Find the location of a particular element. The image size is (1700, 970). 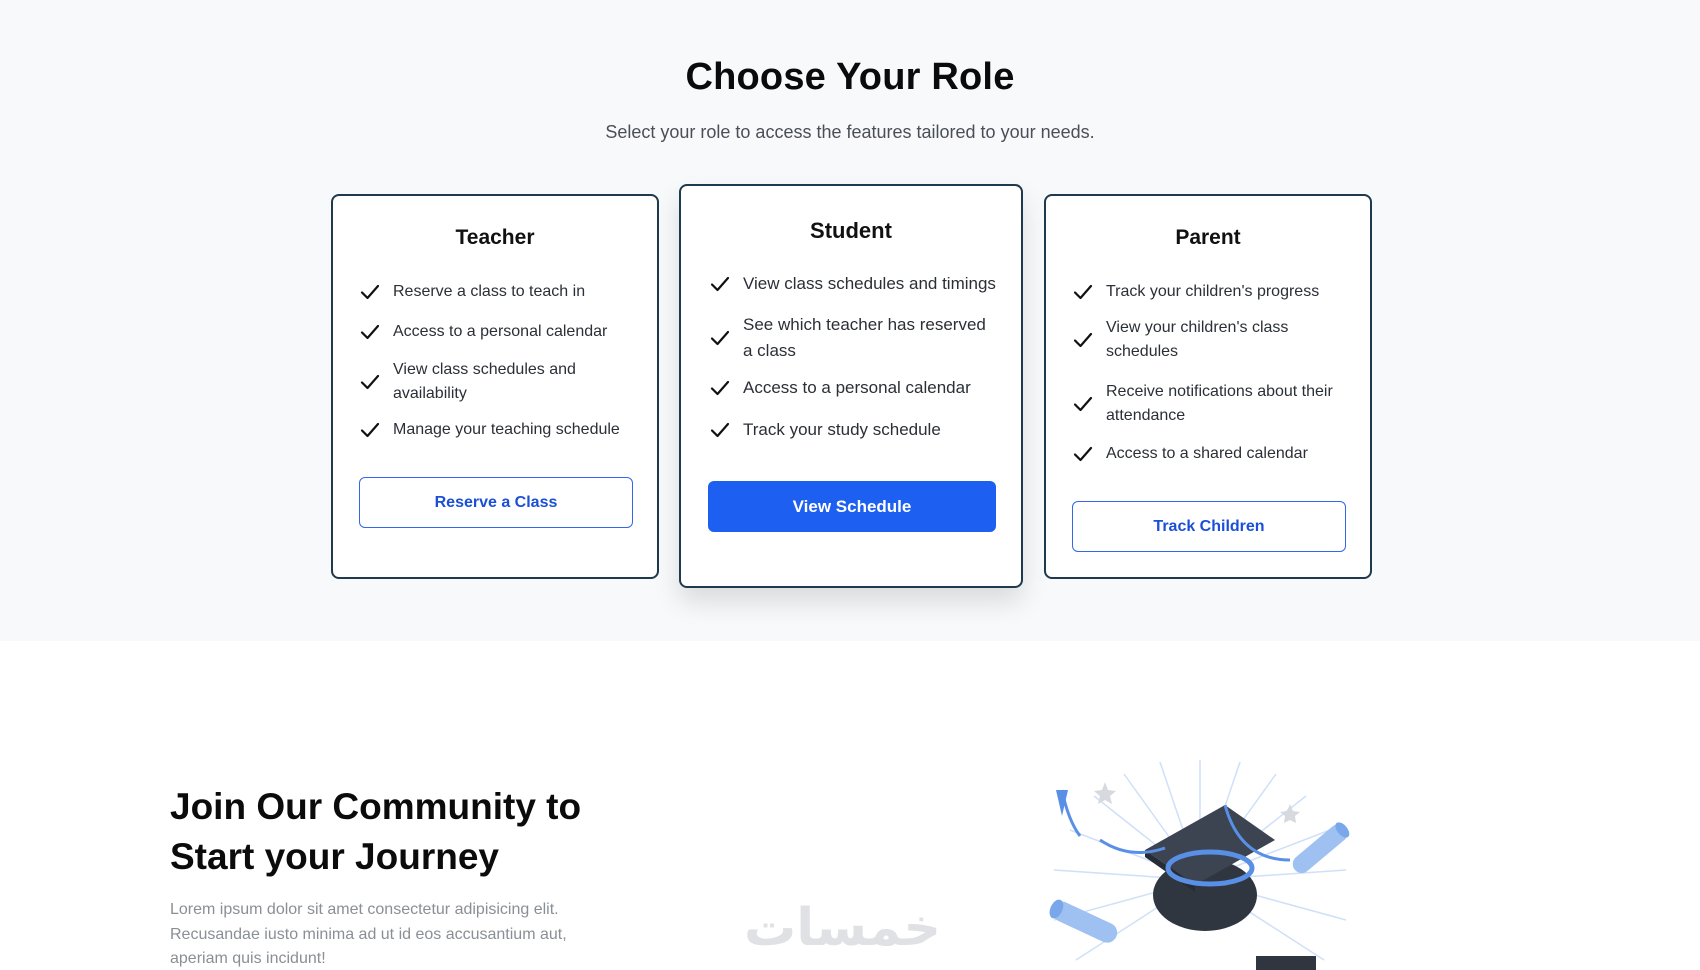

feature-text: Access to a shared calendar is located at coordinates (1207, 453).